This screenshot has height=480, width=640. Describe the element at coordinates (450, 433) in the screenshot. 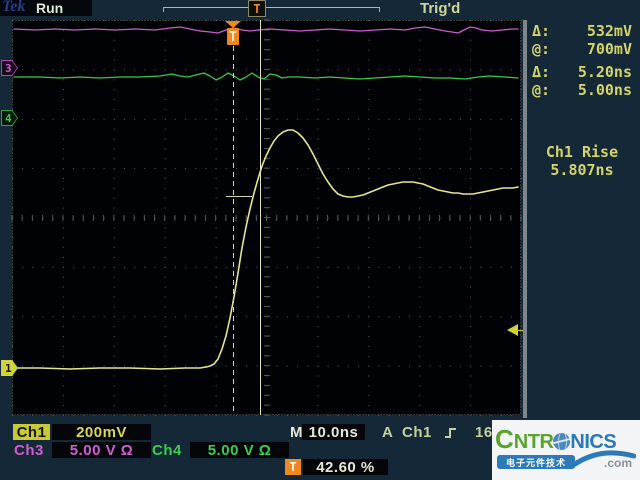

I see `rising-edge-icon` at that location.